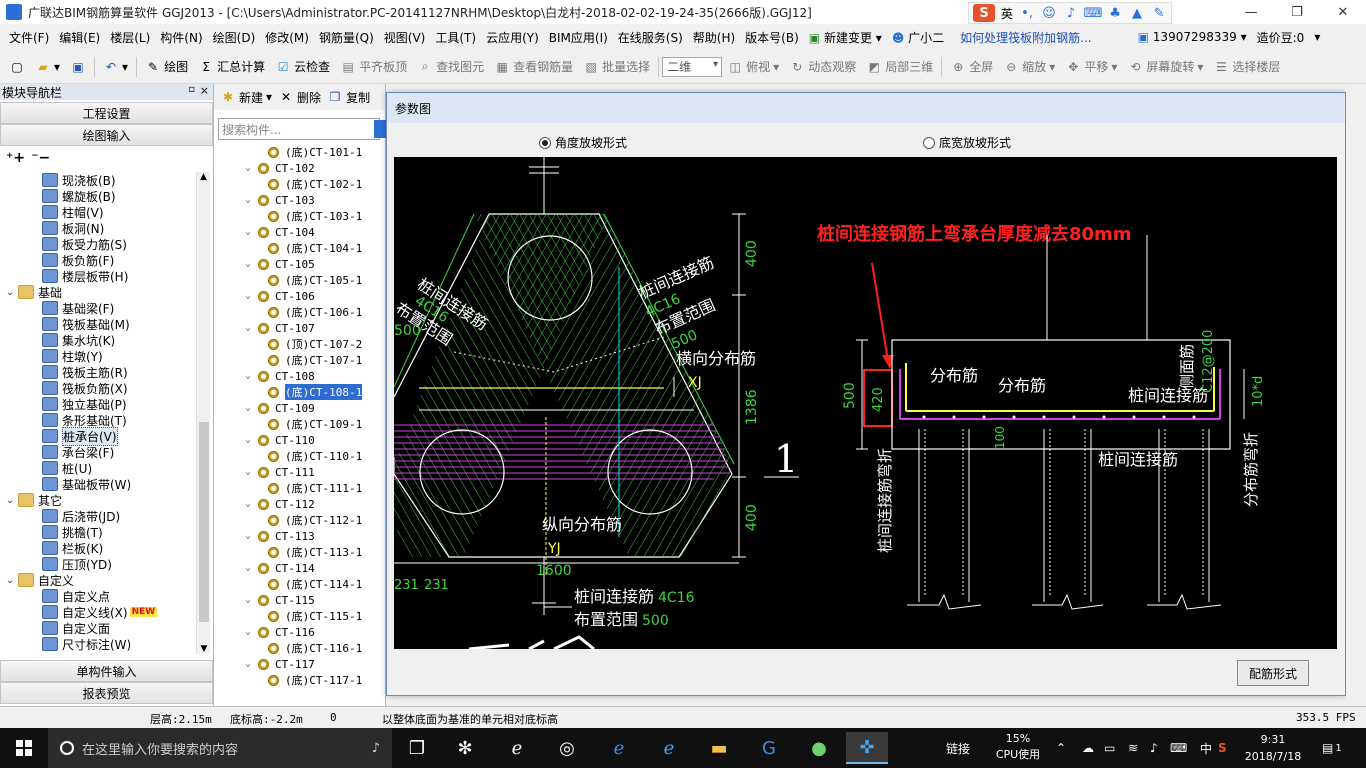  What do you see at coordinates (583, 142) in the screenshot?
I see `radio-angle-slope: 角度放坡形式` at bounding box center [583, 142].